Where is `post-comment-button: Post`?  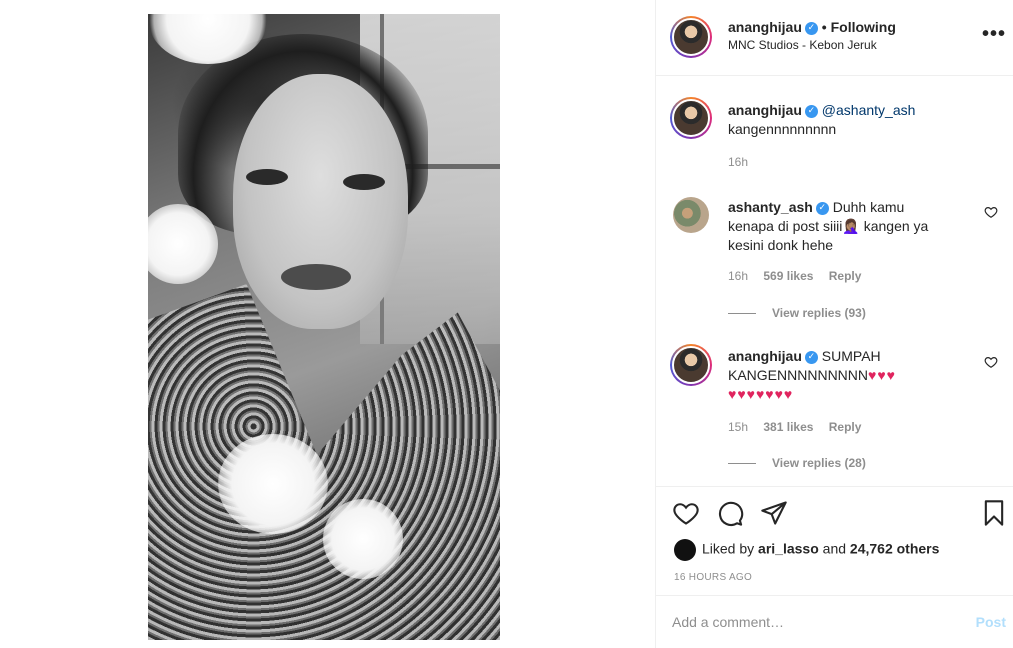
post-comment-button: Post is located at coordinates (991, 622).